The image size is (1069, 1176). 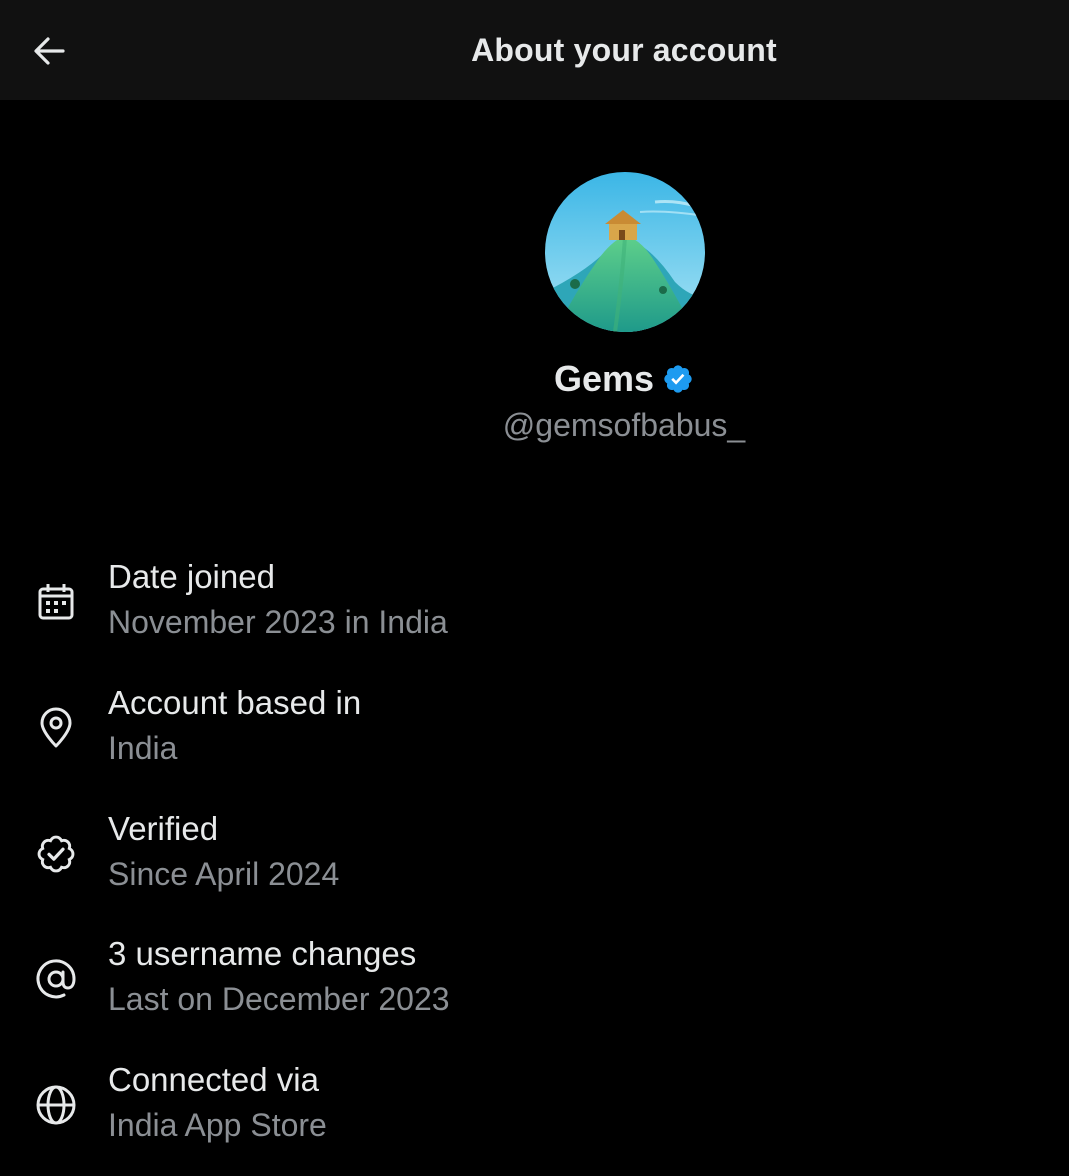 I want to click on info-item-username-changes: 3 username changes Last on December 2023, so click(x=534, y=981).